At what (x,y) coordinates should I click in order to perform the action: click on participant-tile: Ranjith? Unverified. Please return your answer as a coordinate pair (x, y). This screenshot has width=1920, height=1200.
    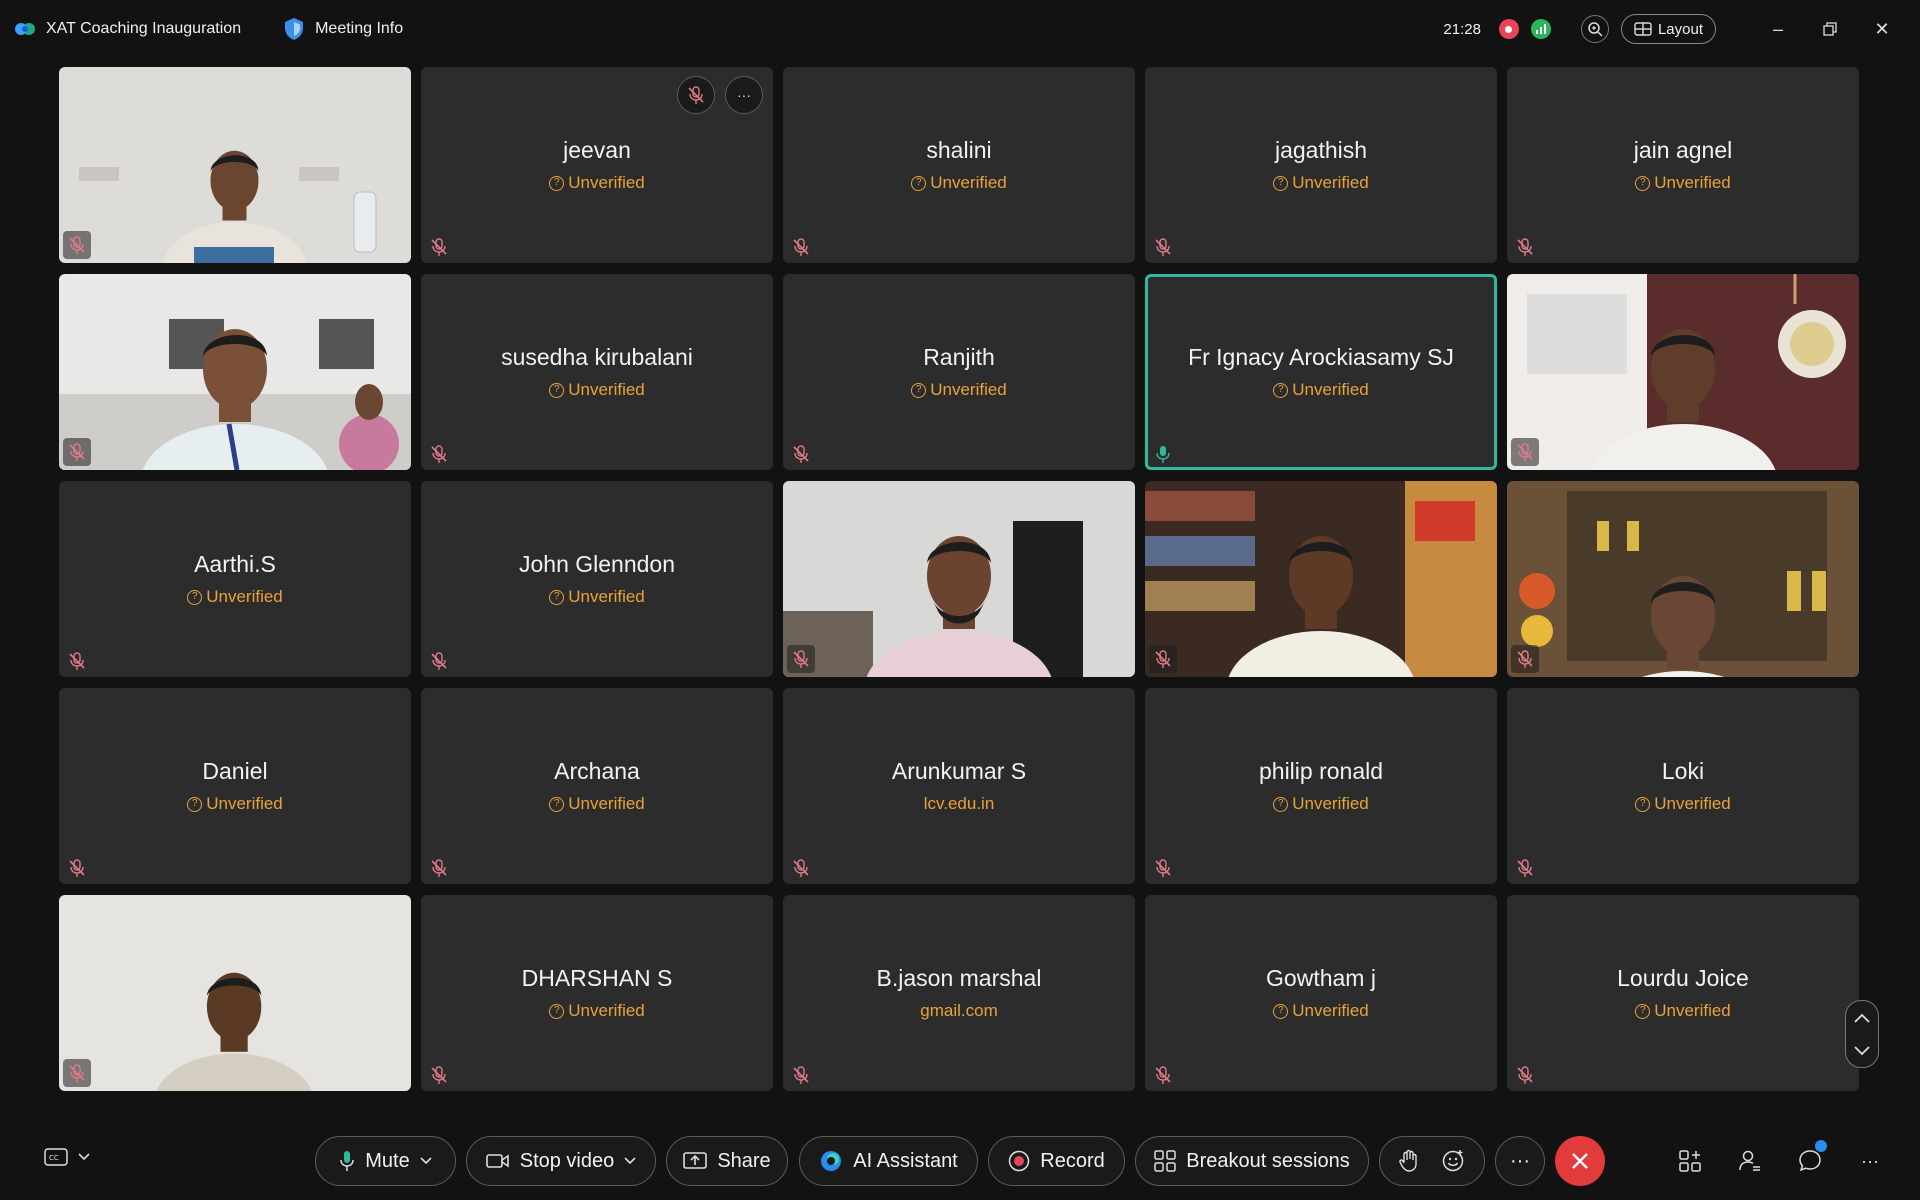
    Looking at the image, I should click on (959, 372).